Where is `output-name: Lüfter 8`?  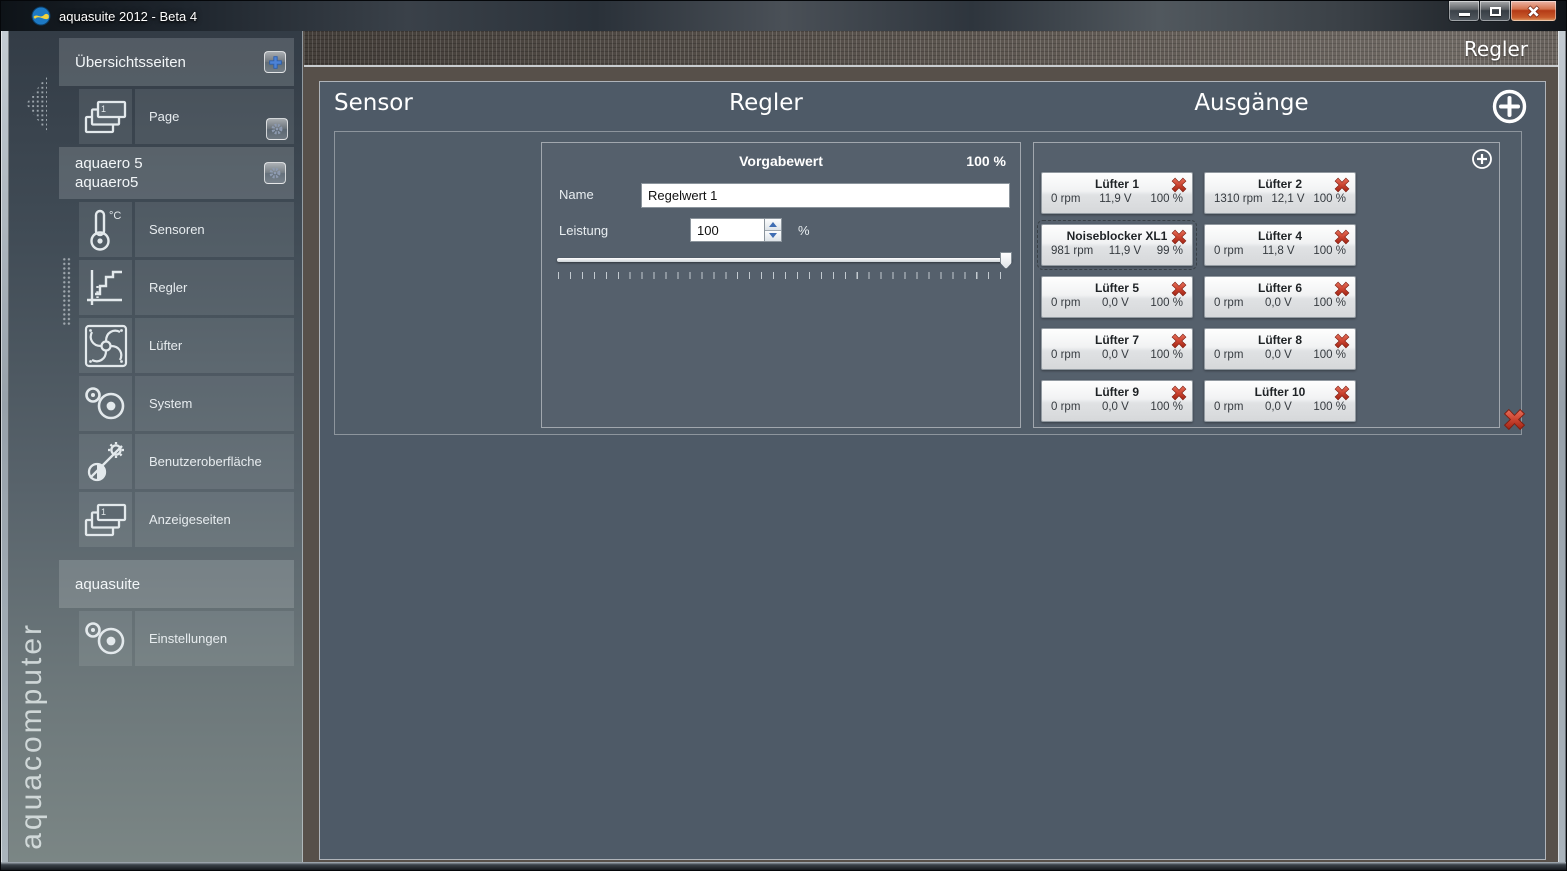
output-name: Lüfter 8 is located at coordinates (1279, 340).